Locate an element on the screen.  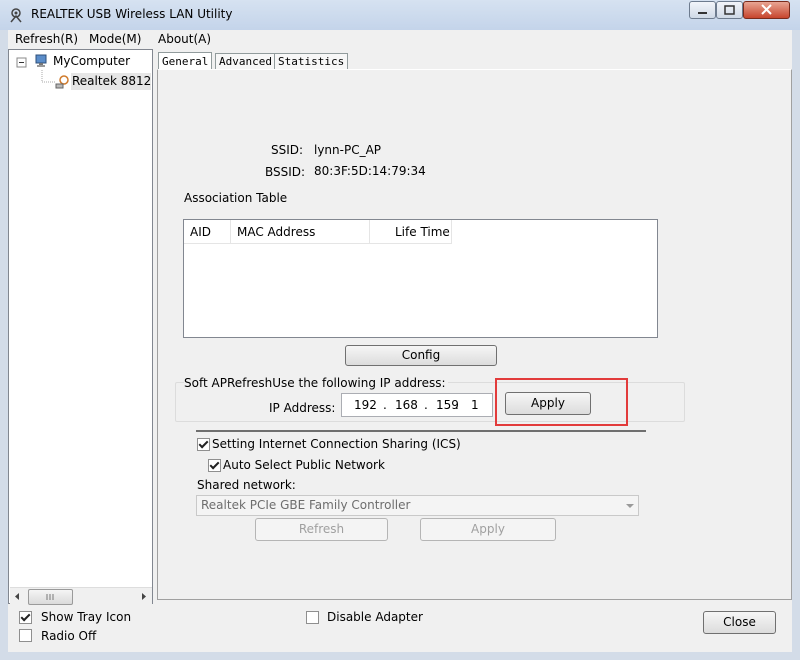
close-icon is located at coordinates (766, 9).